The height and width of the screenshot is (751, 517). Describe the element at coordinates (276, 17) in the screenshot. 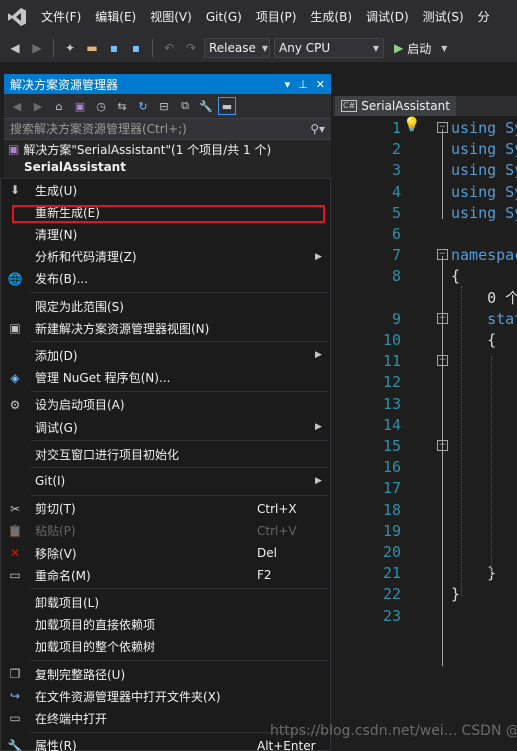

I see `menu-item: 项目(P)` at that location.